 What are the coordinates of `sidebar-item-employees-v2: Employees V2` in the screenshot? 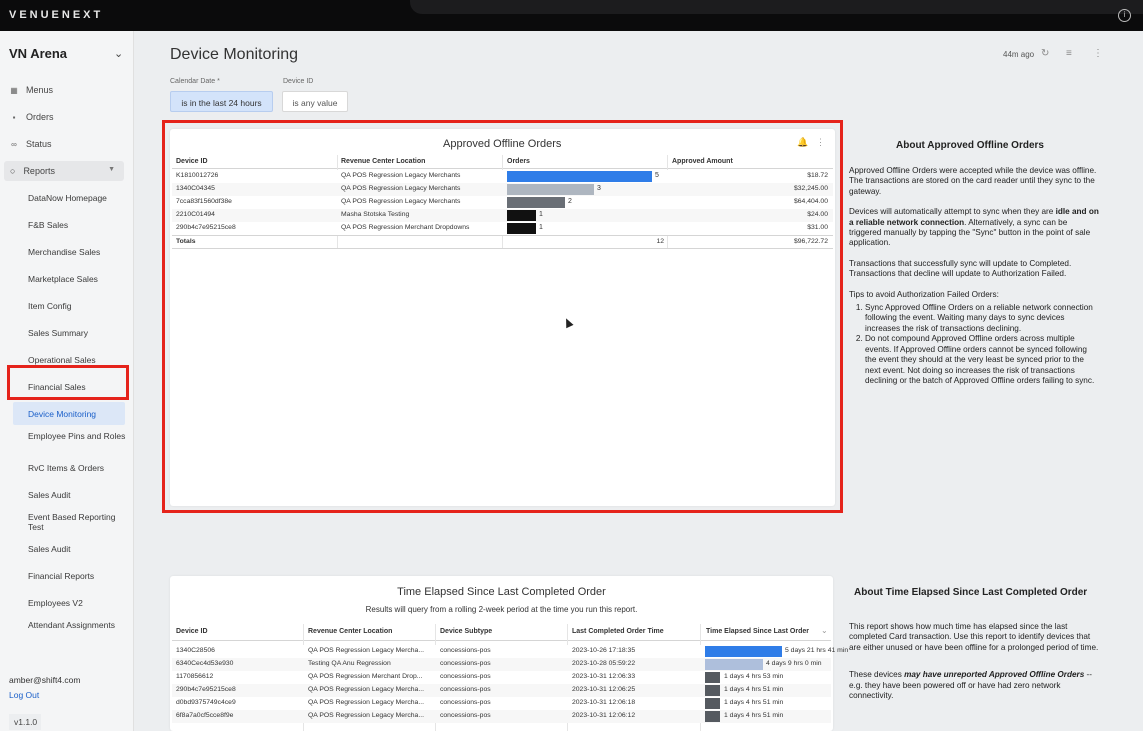 It's located at (78, 603).